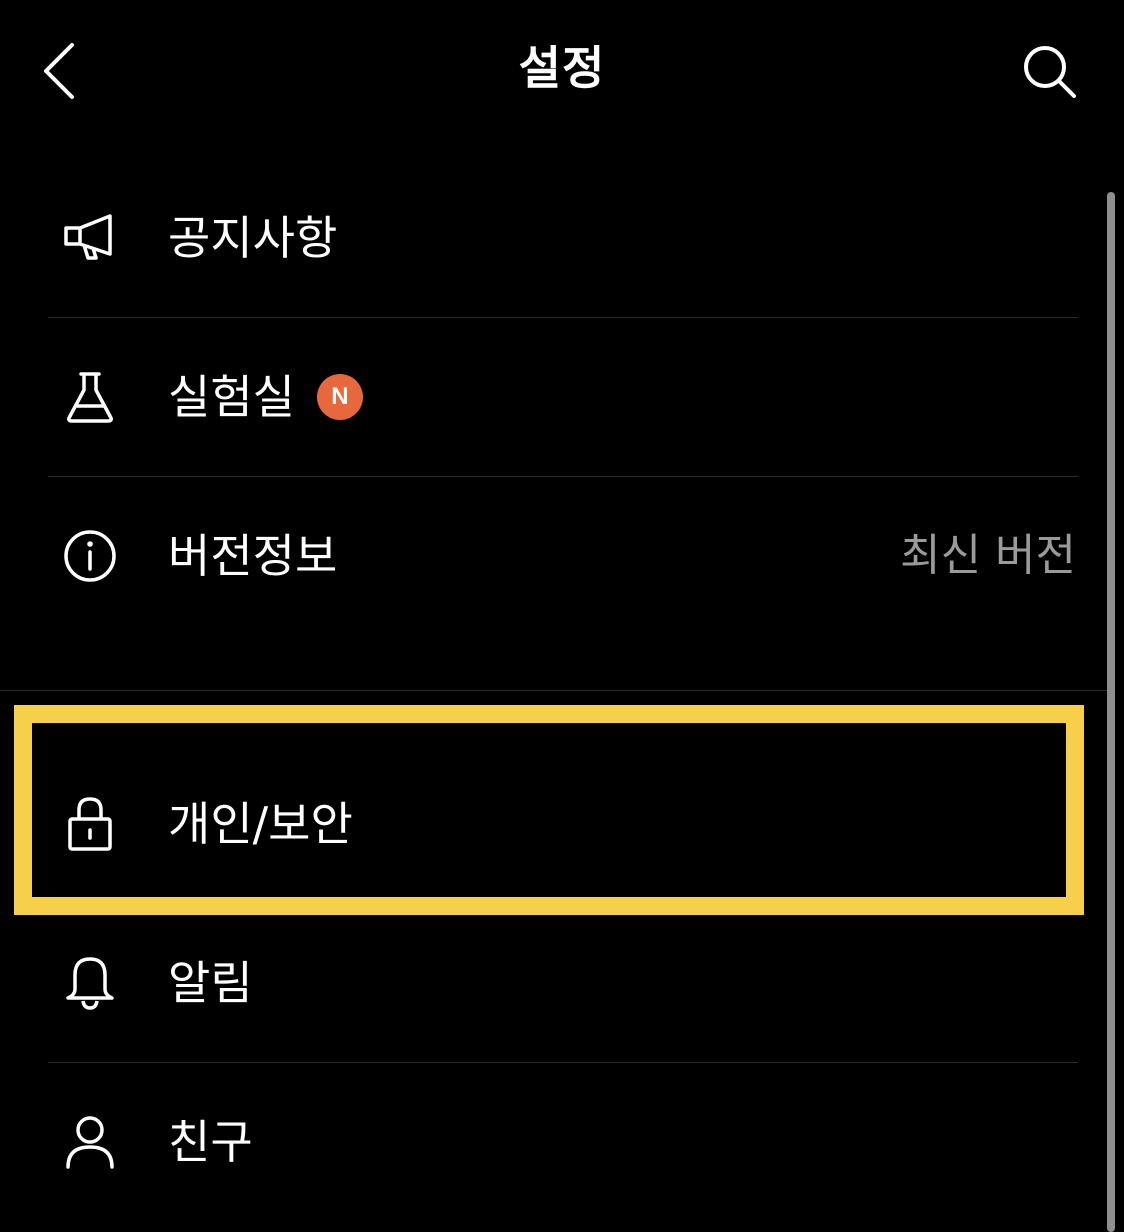 The image size is (1124, 1232). What do you see at coordinates (339, 397) in the screenshot?
I see `new-badge: N` at bounding box center [339, 397].